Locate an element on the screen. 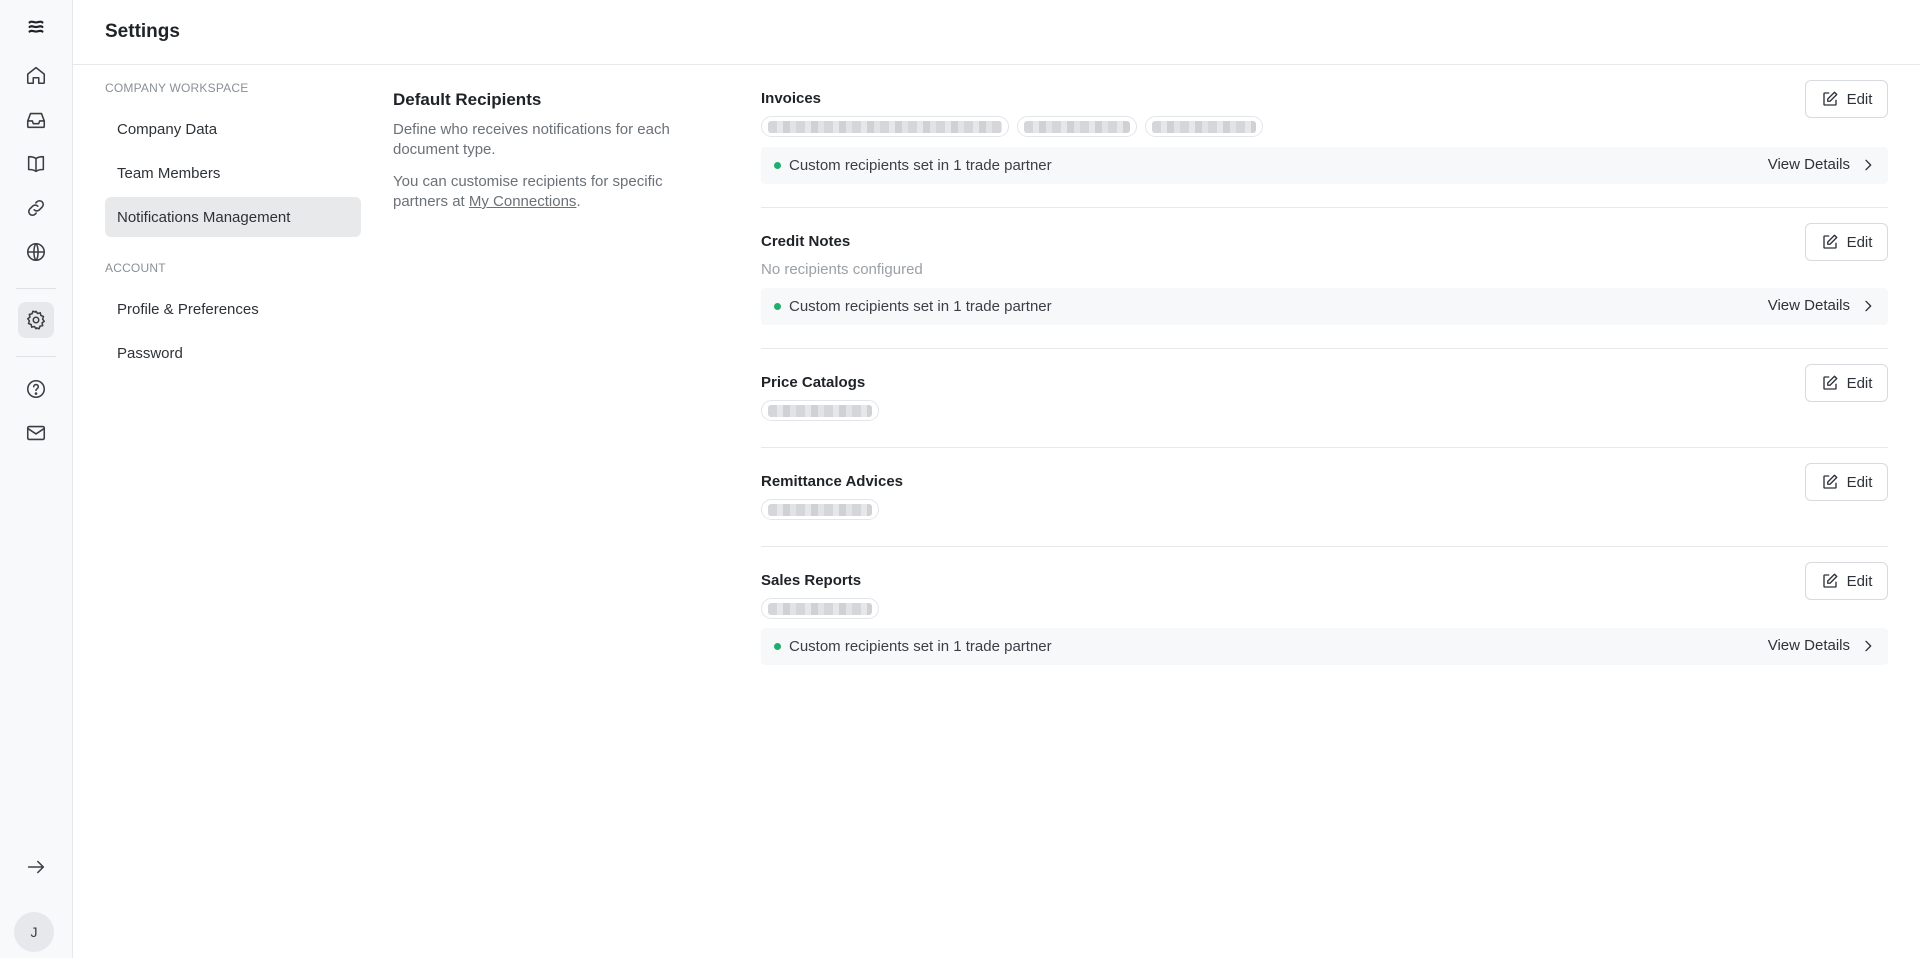 Image resolution: width=1920 pixels, height=958 pixels. sidebar-item-password: Password is located at coordinates (233, 353).